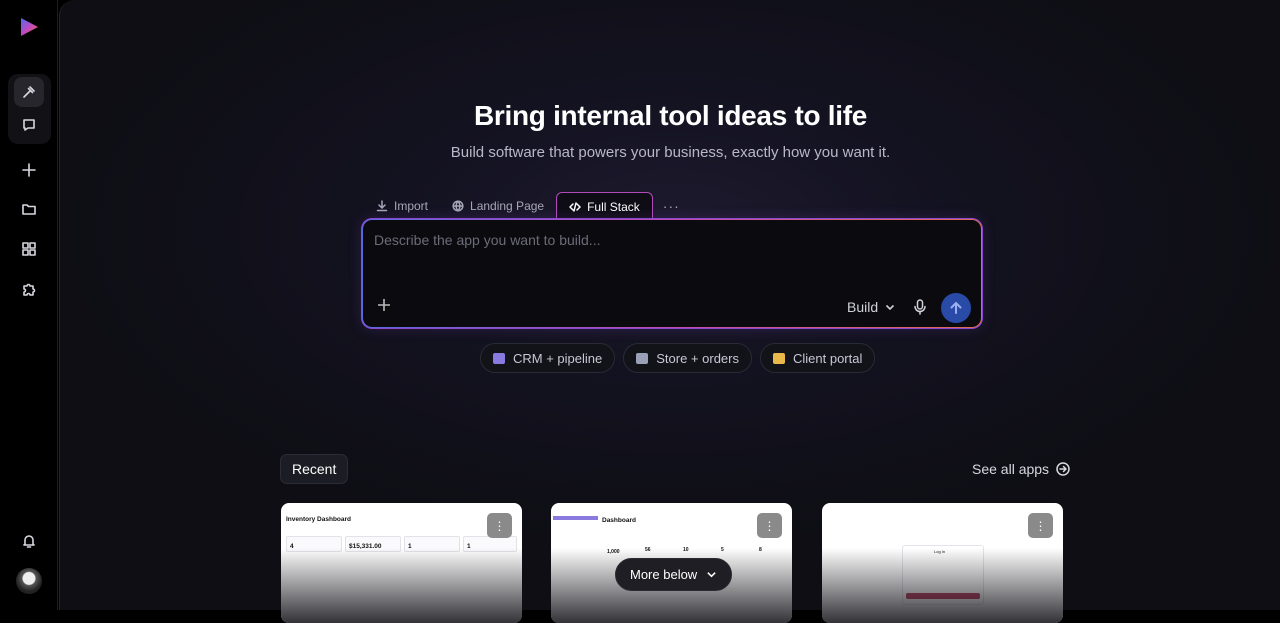  I want to click on chip-crm-pipeline: CRM + pipeline, so click(548, 358).